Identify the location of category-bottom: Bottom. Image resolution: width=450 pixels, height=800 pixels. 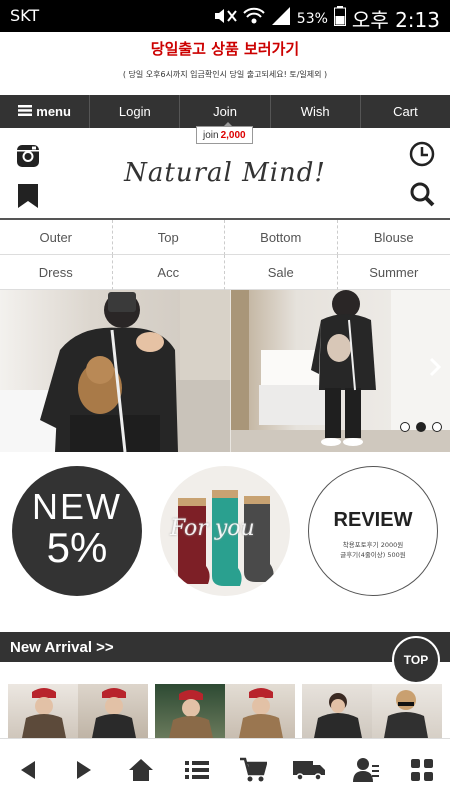
(281, 237).